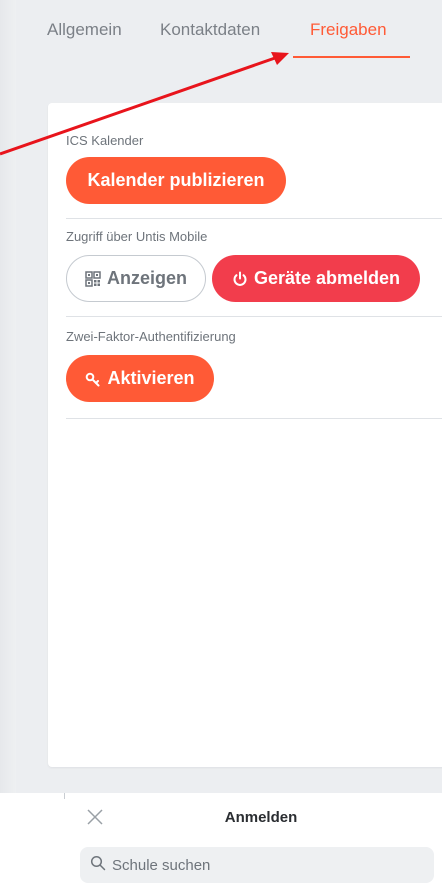  What do you see at coordinates (221, 841) in the screenshot?
I see `login-sheet: Anmelden Schule suchen` at bounding box center [221, 841].